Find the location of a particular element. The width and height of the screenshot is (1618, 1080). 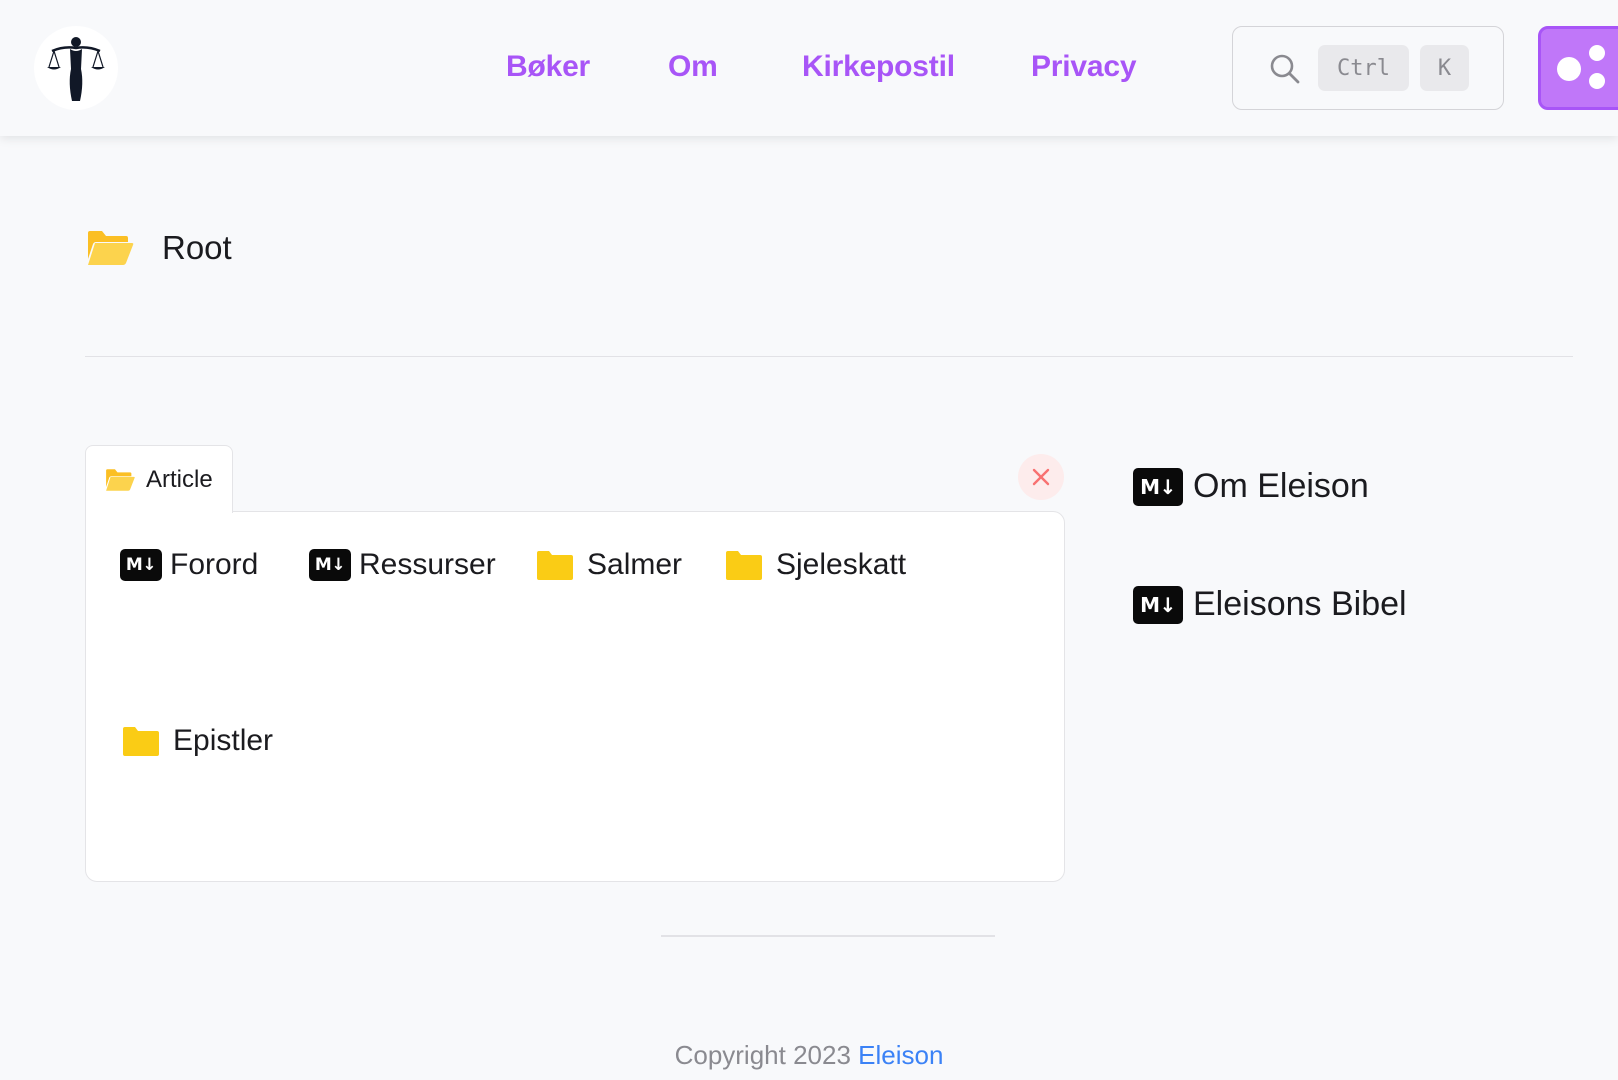

list-item-eleisons-bibel: M↓ Eleisons Bibel is located at coordinates (1270, 604).